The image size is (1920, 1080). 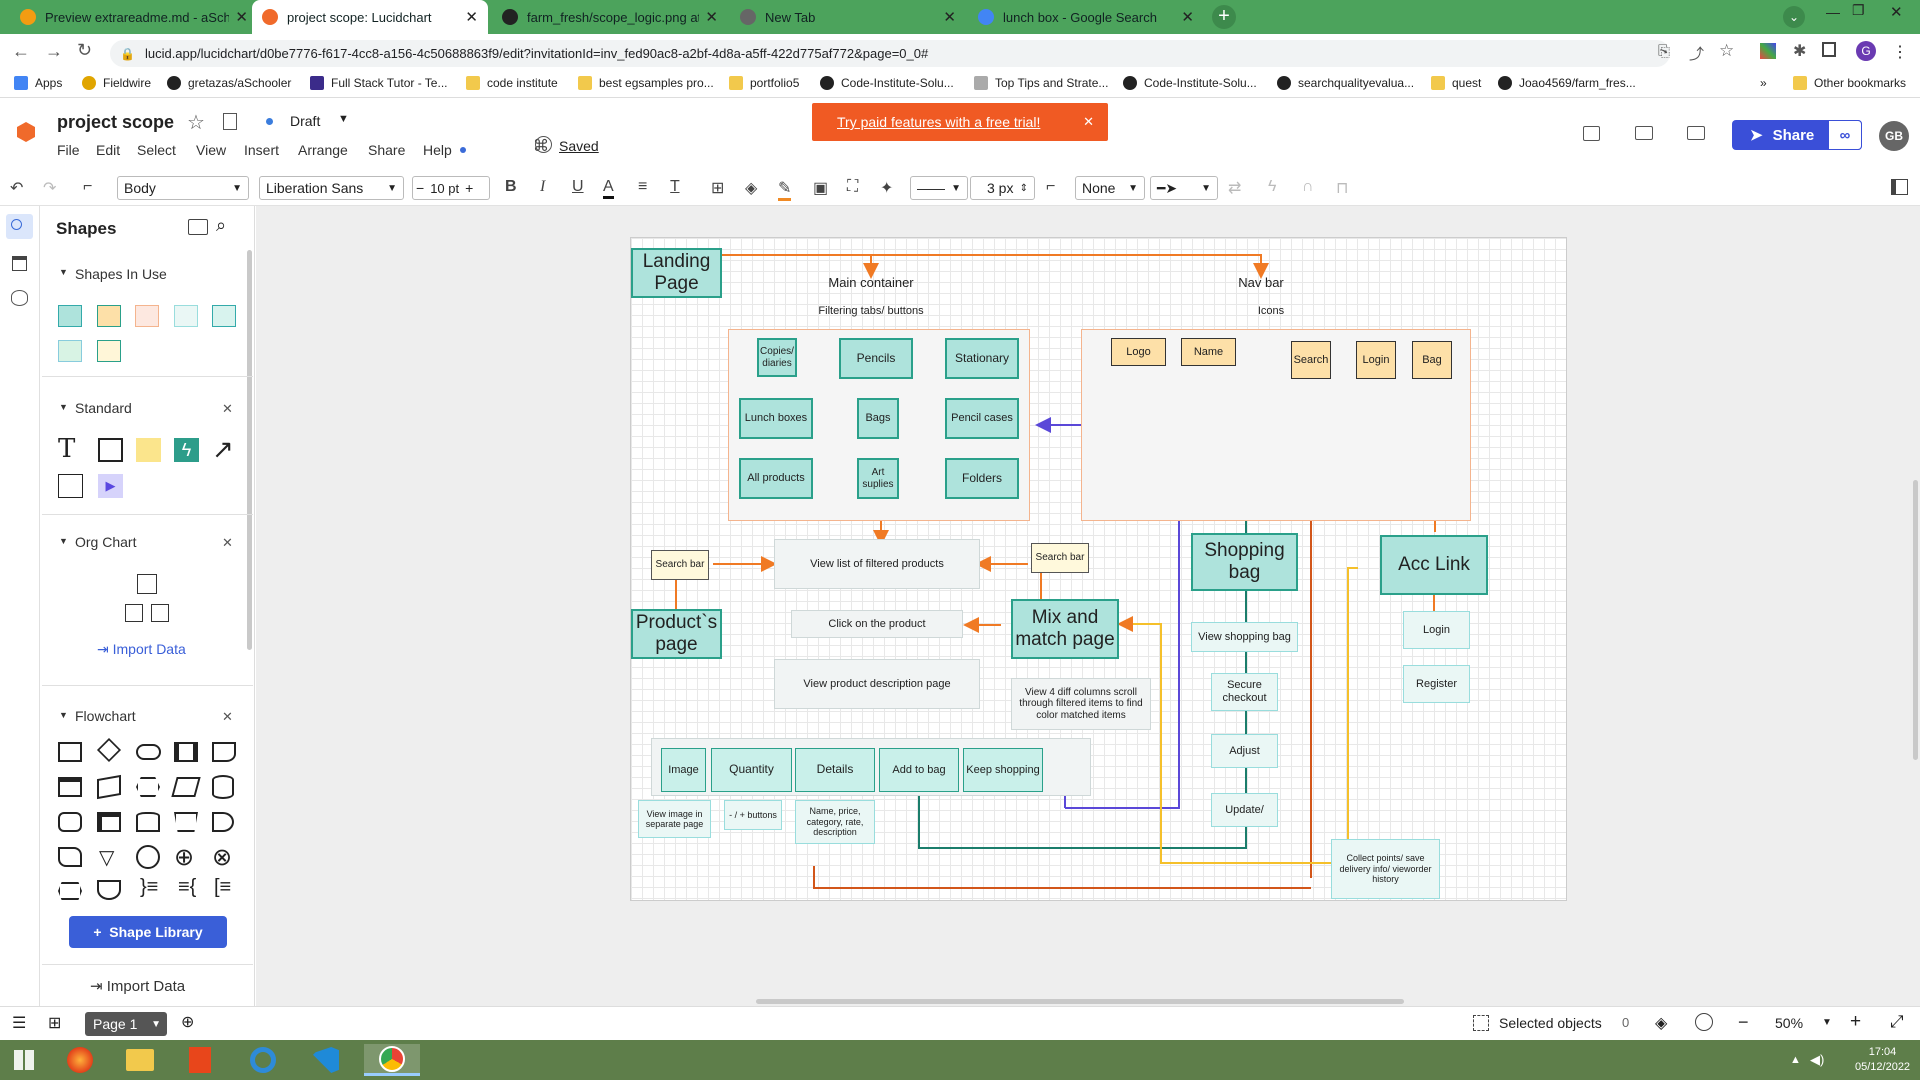 I want to click on icons-label: Icons, so click(x=1271, y=311).